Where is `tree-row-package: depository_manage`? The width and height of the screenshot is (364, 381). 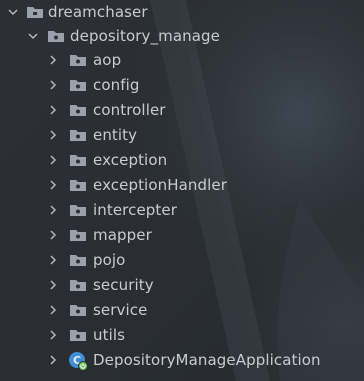
tree-row-package: depository_manage is located at coordinates (182, 36).